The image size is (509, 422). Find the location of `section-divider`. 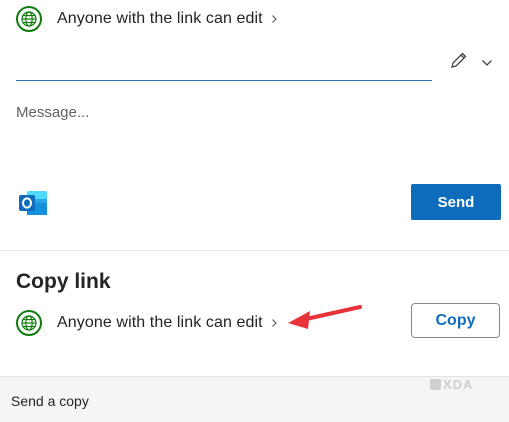

section-divider is located at coordinates (254, 250).